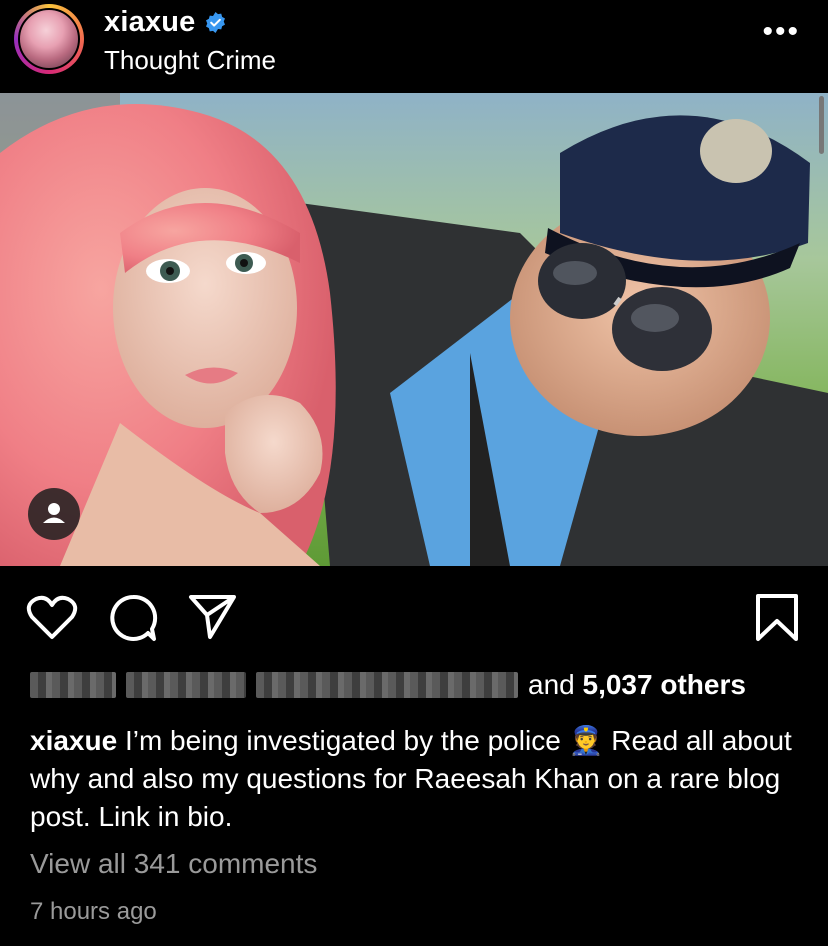 The width and height of the screenshot is (828, 946). What do you see at coordinates (821, 125) in the screenshot?
I see `scrollbar` at bounding box center [821, 125].